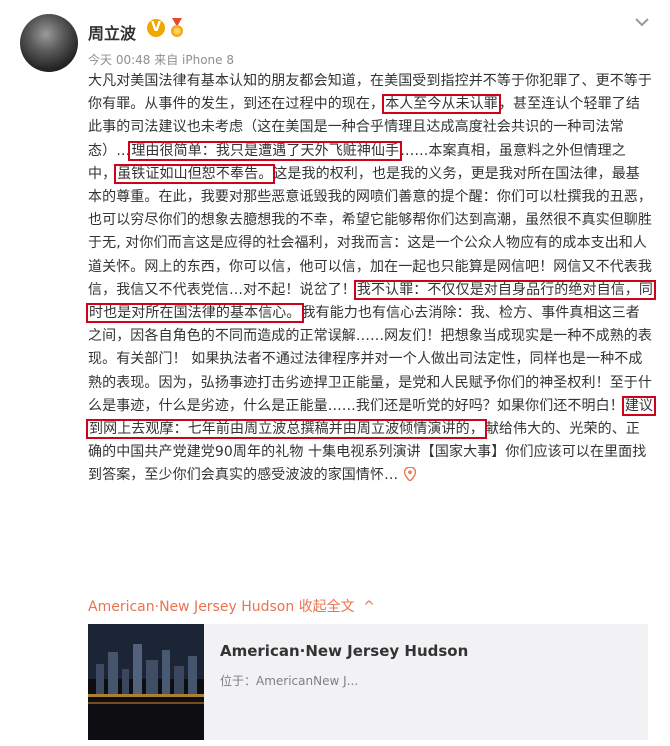 This screenshot has width=670, height=746. What do you see at coordinates (369, 607) in the screenshot?
I see `collapse-arrow-icon: ^` at bounding box center [369, 607].